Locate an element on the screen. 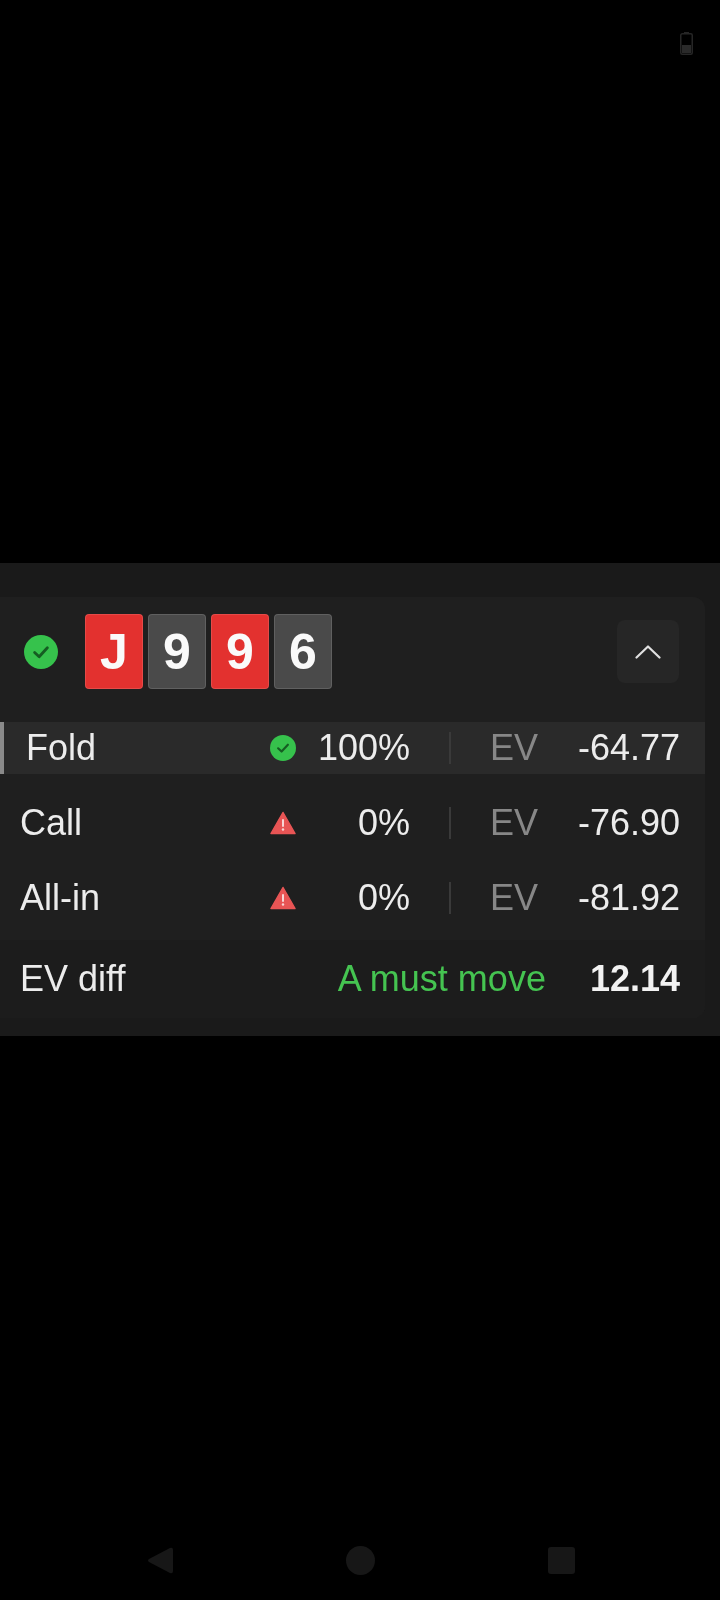 The height and width of the screenshot is (1600, 720). action-row: All-in 0% EV -81.92 is located at coordinates (352, 898).